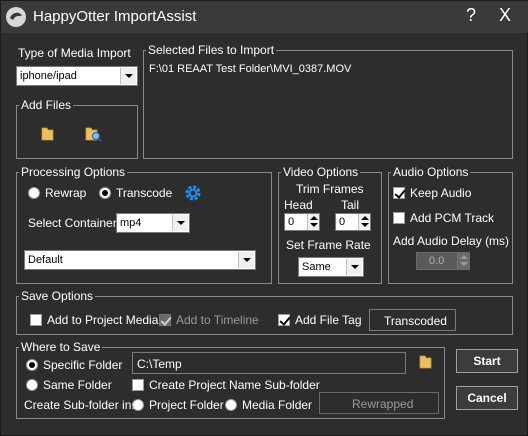 The width and height of the screenshot is (528, 436). Describe the element at coordinates (36, 320) in the screenshot. I see `add-to-project-media-checkbox` at that location.